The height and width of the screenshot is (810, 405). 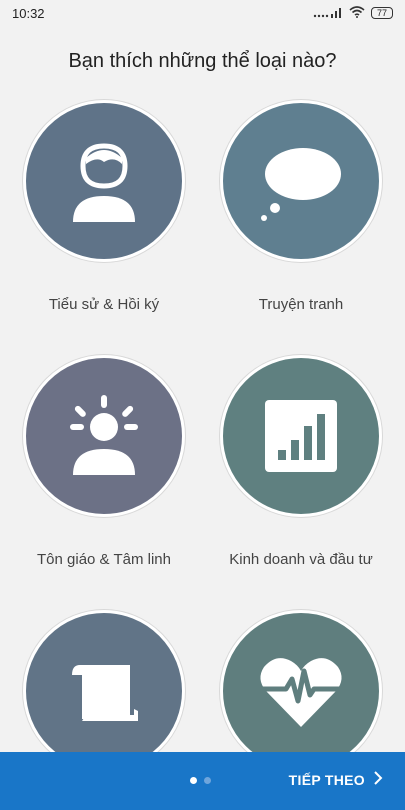 I want to click on next-button-label: TIẾP THEO, so click(x=326, y=779).